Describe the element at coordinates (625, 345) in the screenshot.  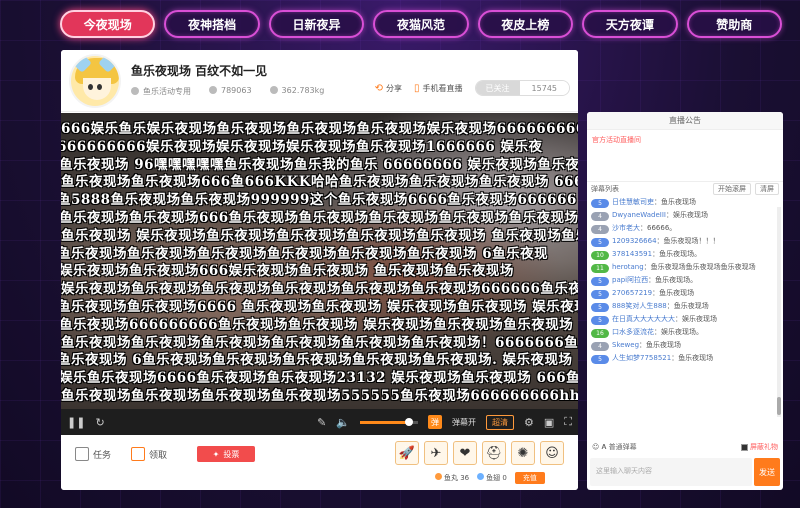
I see `chat-username: Skeweg` at that location.